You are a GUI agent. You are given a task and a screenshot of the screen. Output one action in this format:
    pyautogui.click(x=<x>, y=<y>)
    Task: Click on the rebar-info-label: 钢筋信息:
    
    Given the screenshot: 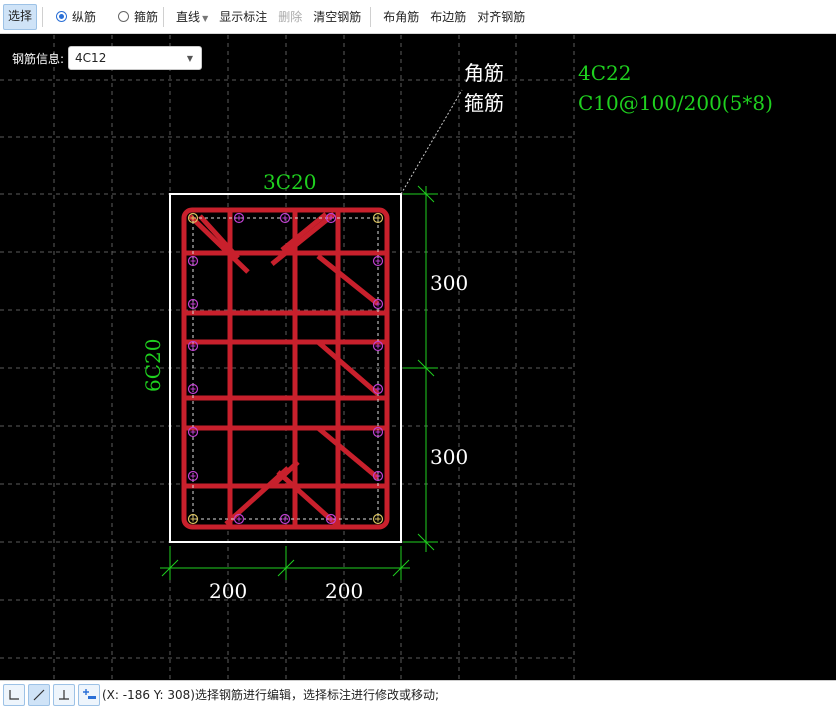 What is the action you would take?
    pyautogui.click(x=38, y=58)
    